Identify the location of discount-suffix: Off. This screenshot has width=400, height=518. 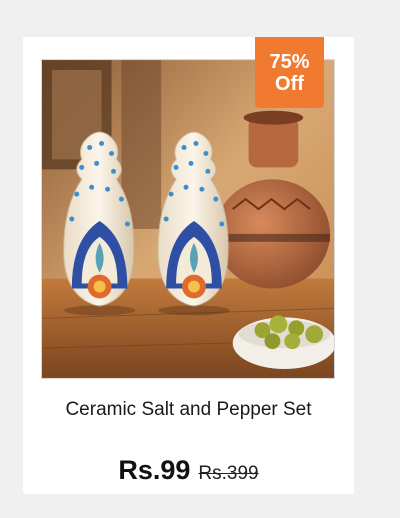
(289, 83).